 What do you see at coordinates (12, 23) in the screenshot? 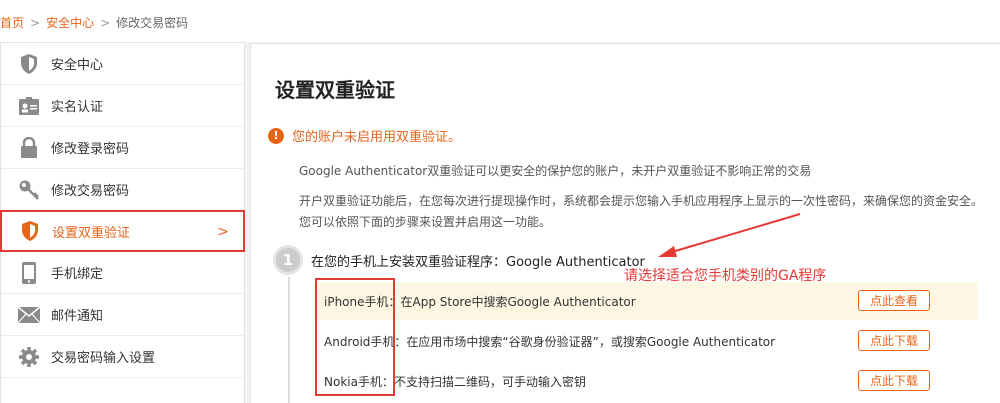
I see `breadcrumb-home-link: 首页` at bounding box center [12, 23].